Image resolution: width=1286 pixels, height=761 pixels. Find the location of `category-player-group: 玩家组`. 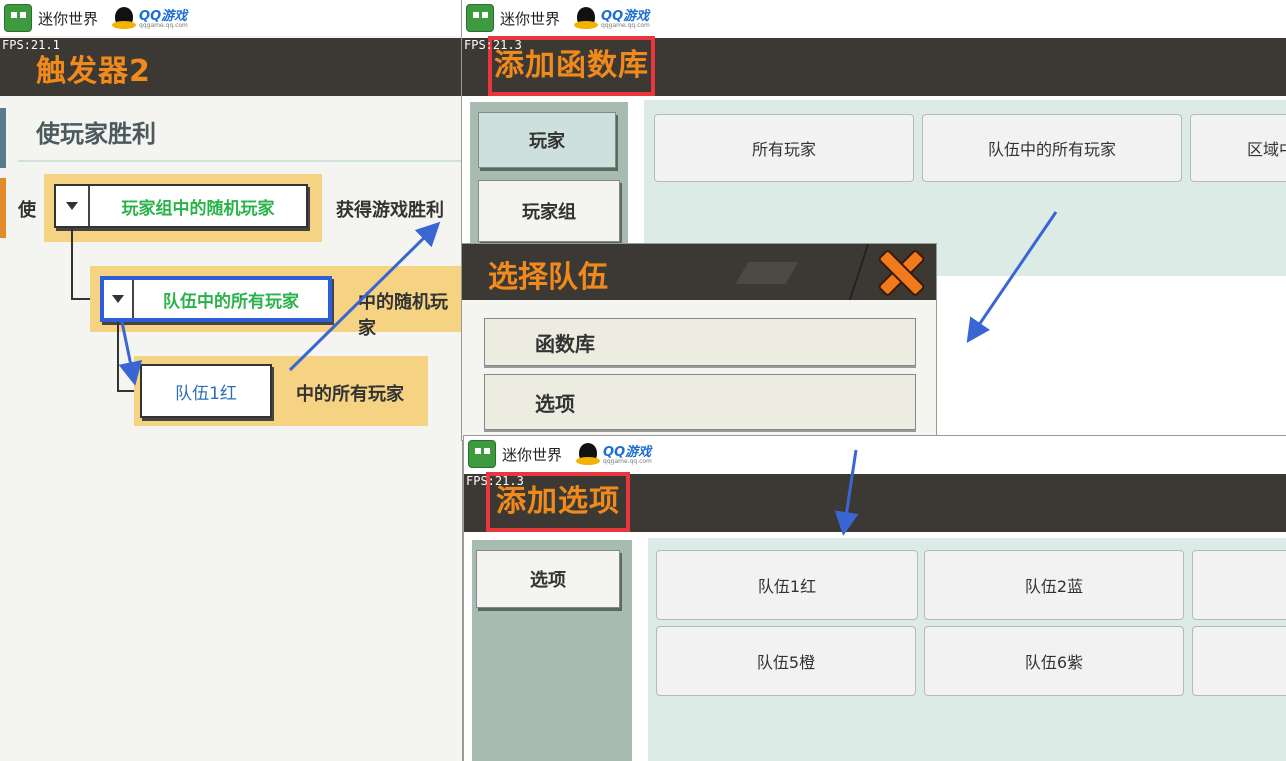

category-player-group: 玩家组 is located at coordinates (549, 211).